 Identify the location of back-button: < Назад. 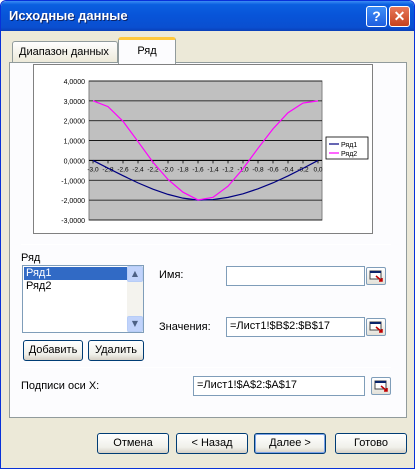
(212, 443).